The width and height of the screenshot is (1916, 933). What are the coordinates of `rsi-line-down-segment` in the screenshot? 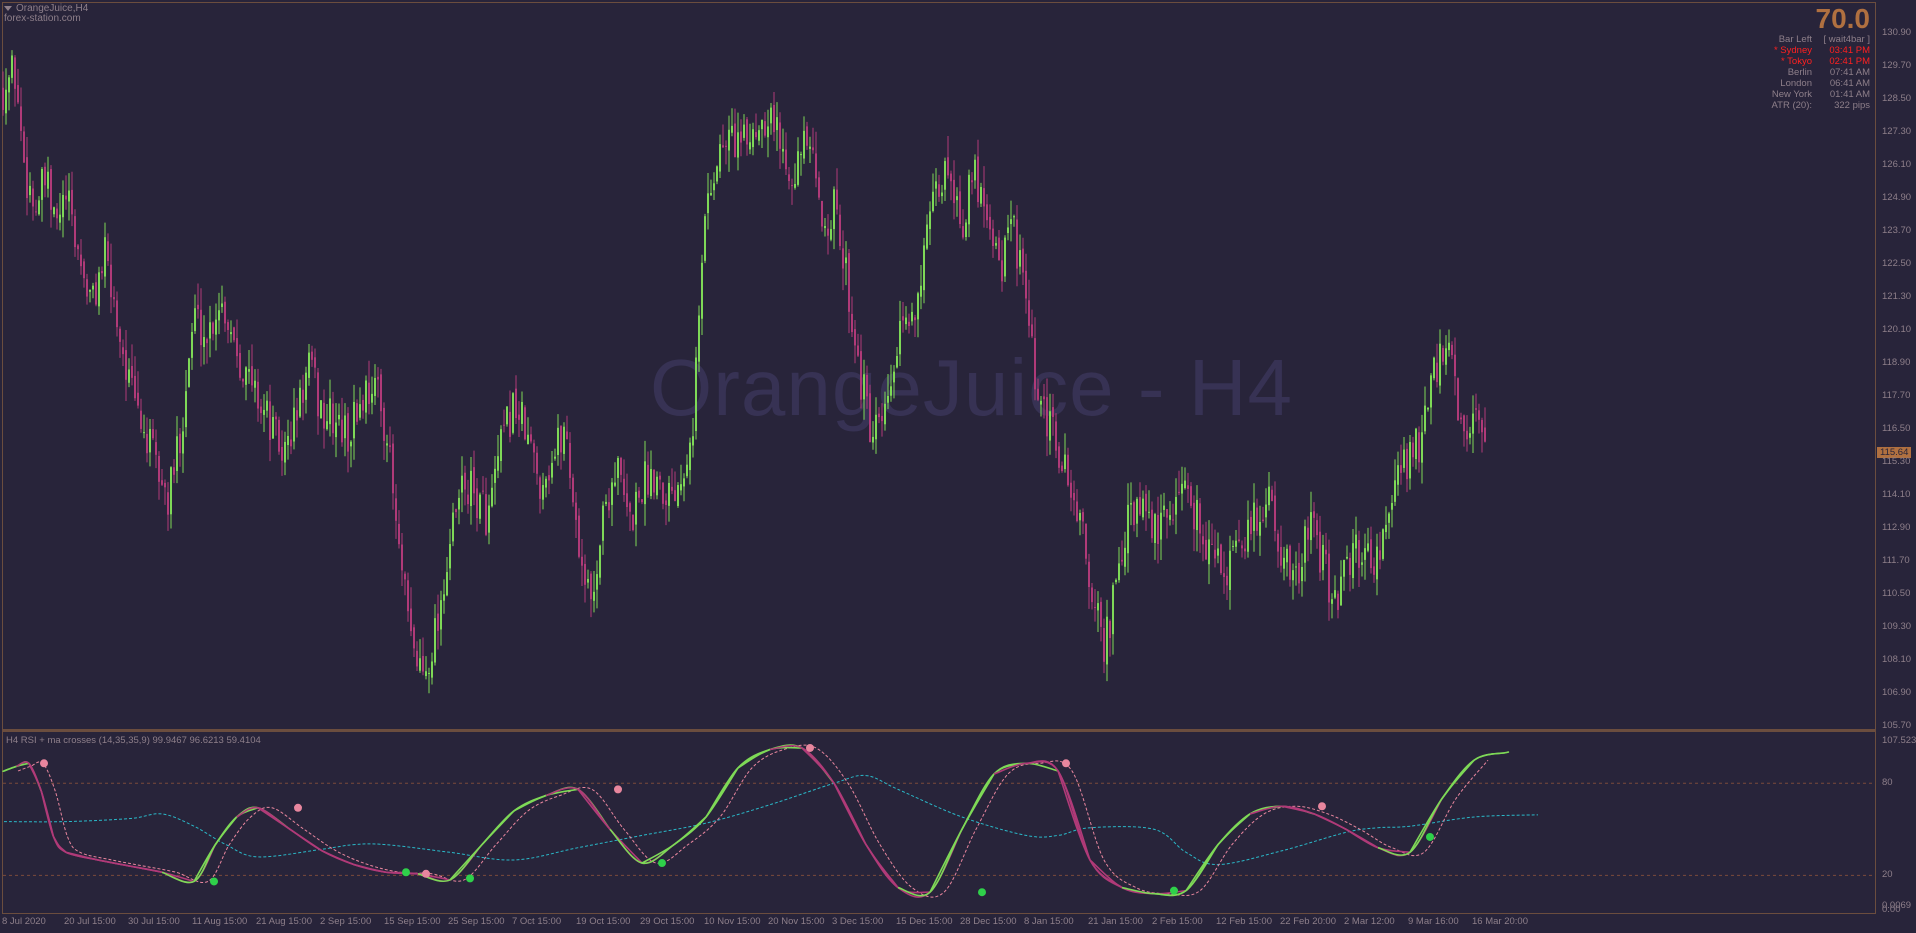 It's located at (69, 825).